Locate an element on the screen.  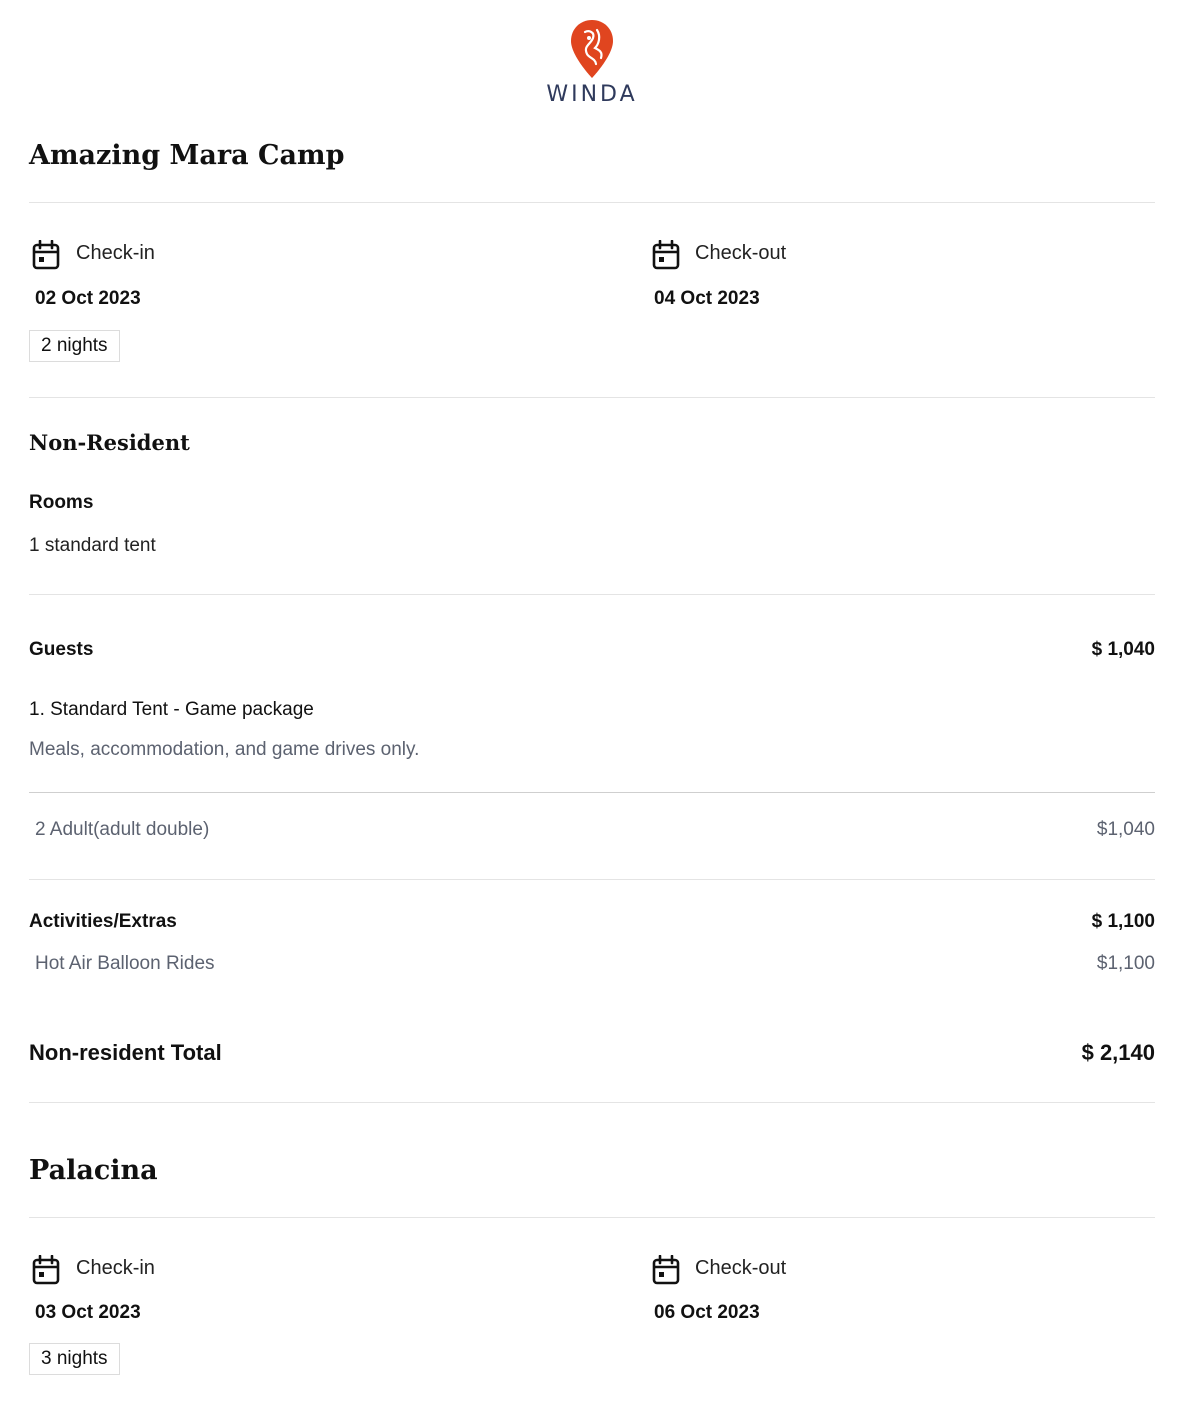
guest-line: 2 Adult(adult double) is located at coordinates (122, 829).